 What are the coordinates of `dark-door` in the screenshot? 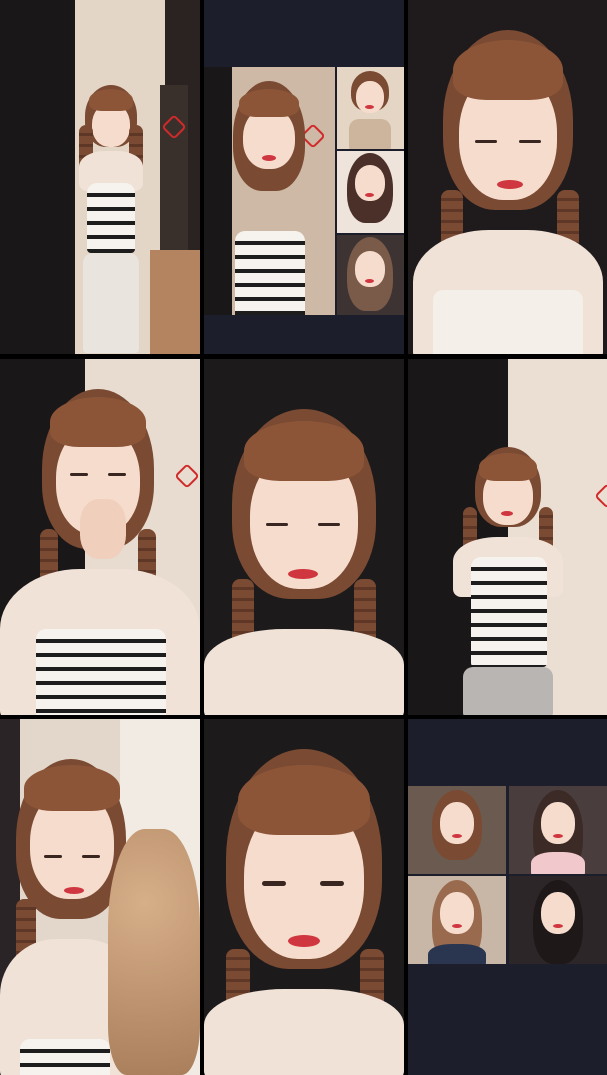 It's located at (37, 177).